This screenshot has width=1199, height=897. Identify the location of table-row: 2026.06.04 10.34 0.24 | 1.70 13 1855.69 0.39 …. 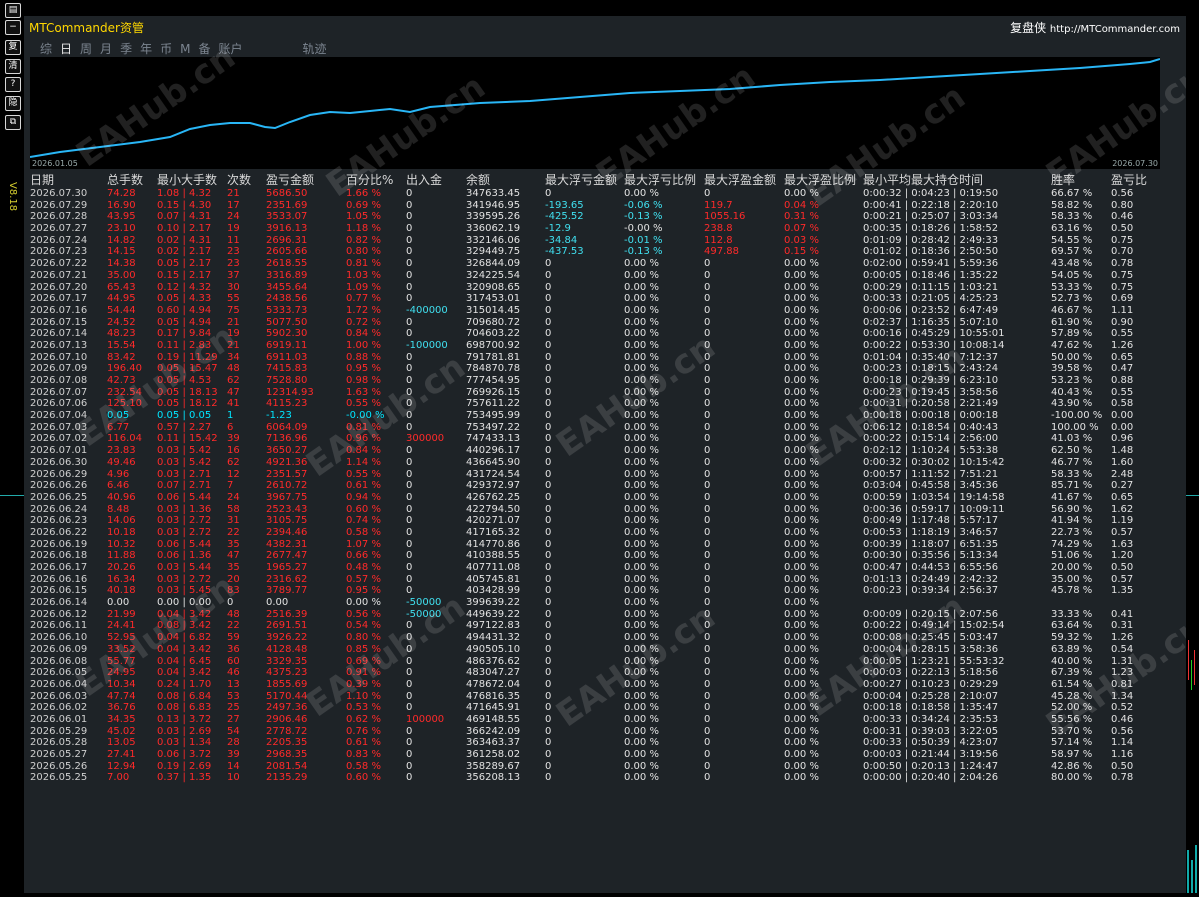
(605, 685).